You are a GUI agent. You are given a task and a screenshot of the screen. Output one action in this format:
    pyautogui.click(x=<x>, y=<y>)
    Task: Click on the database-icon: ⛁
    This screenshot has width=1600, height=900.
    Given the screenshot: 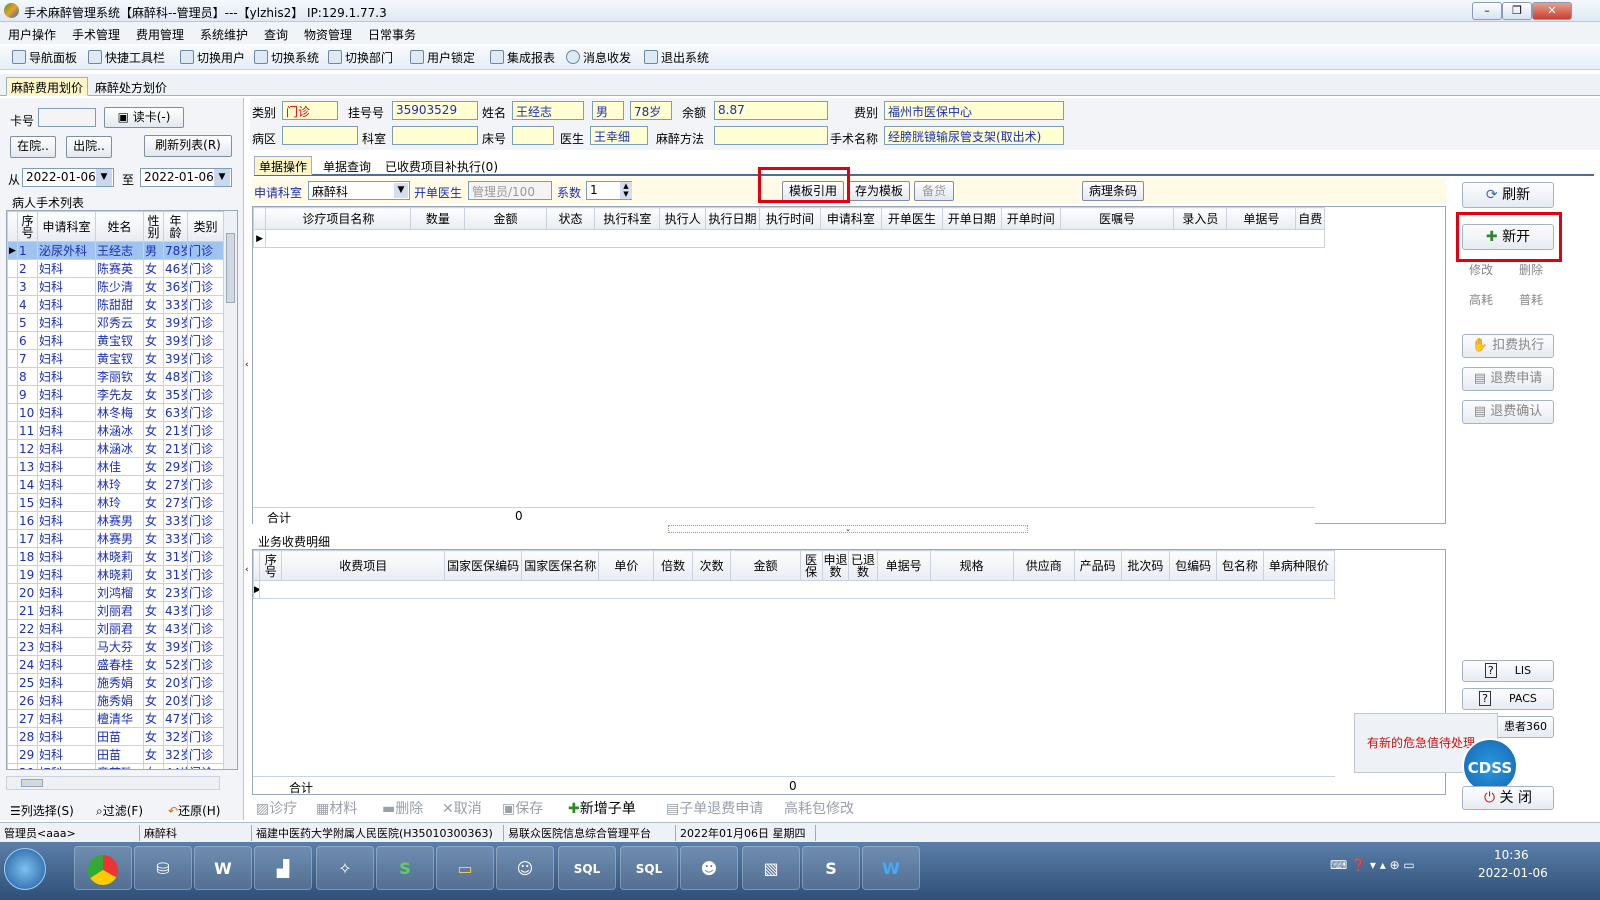 What is the action you would take?
    pyautogui.click(x=163, y=868)
    